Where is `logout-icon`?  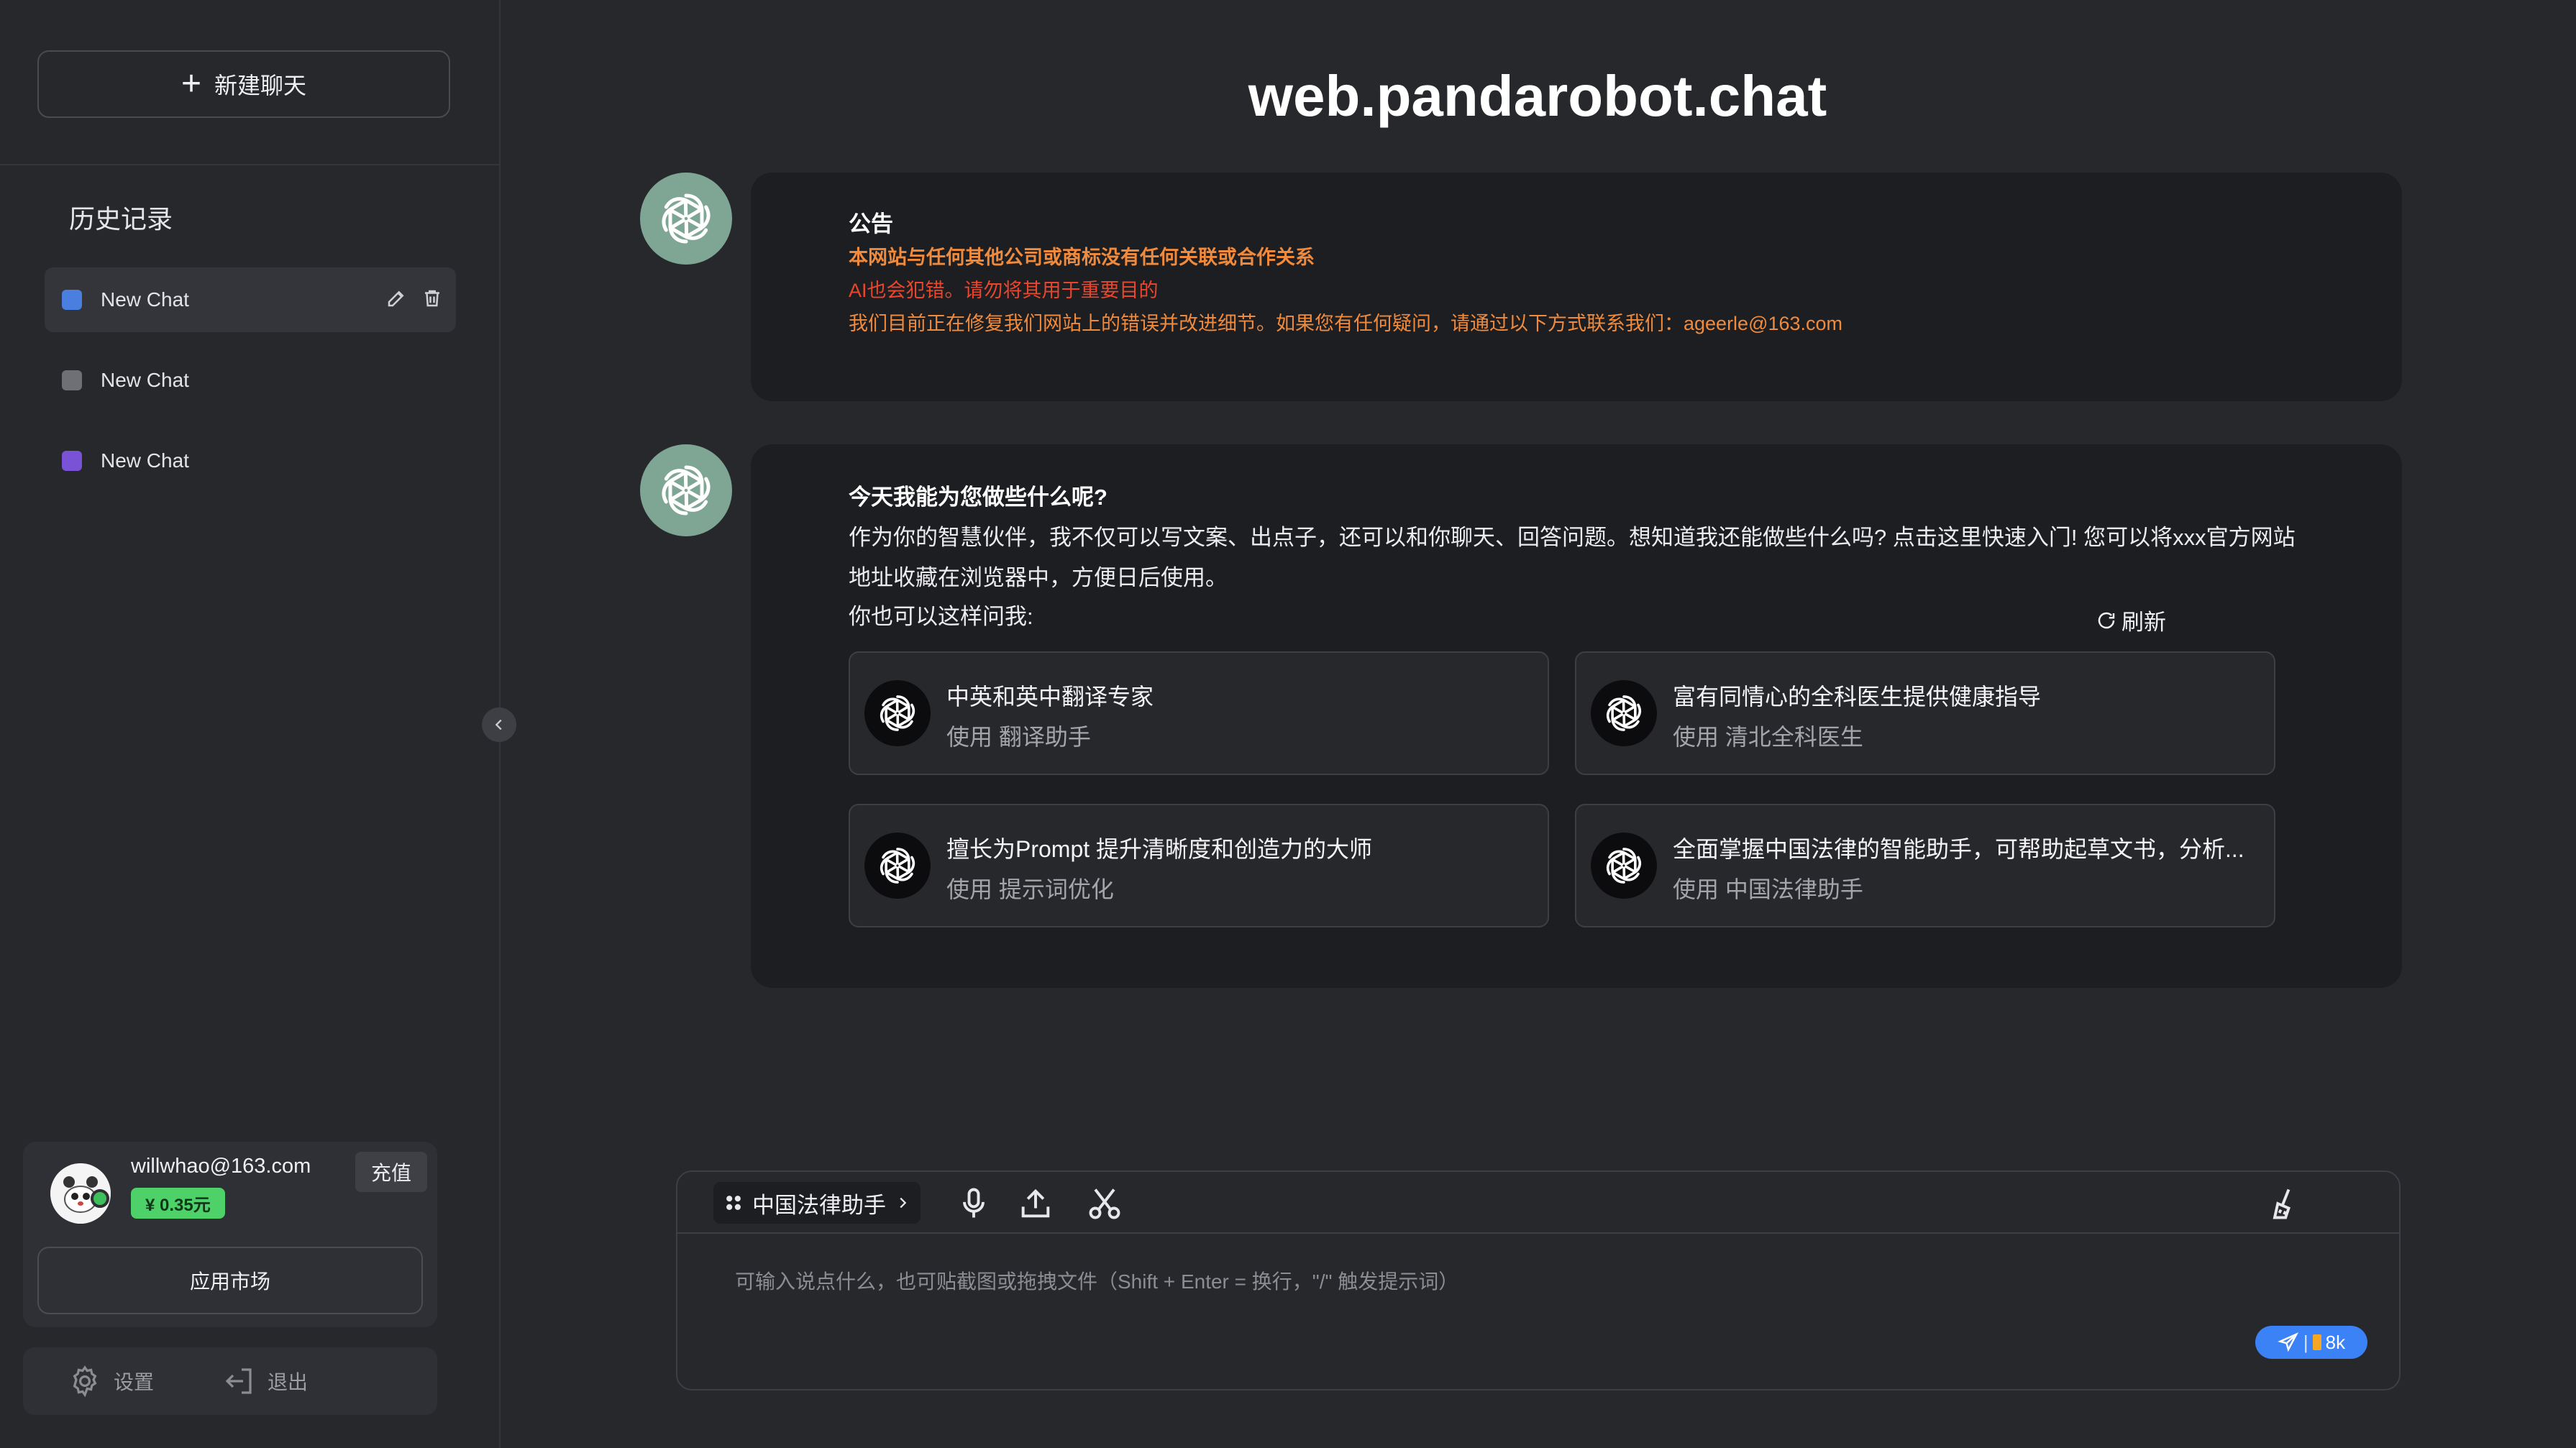
logout-icon is located at coordinates (238, 1381).